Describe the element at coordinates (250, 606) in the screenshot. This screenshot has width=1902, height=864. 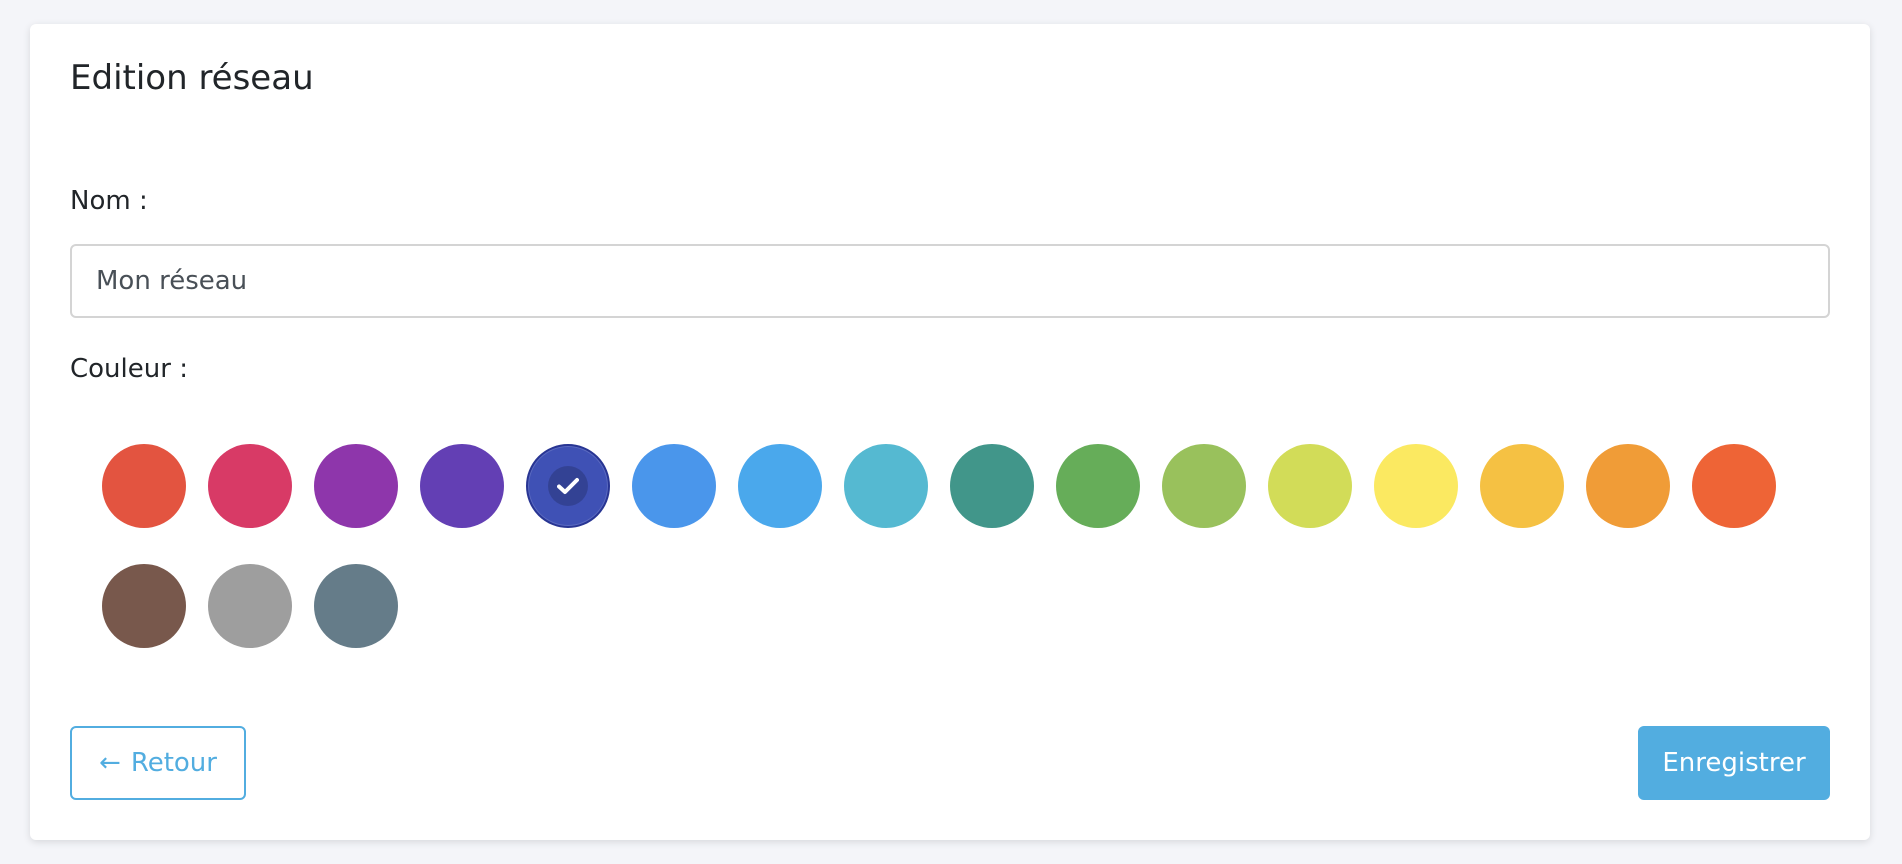
I see `color-swatch-grey` at that location.